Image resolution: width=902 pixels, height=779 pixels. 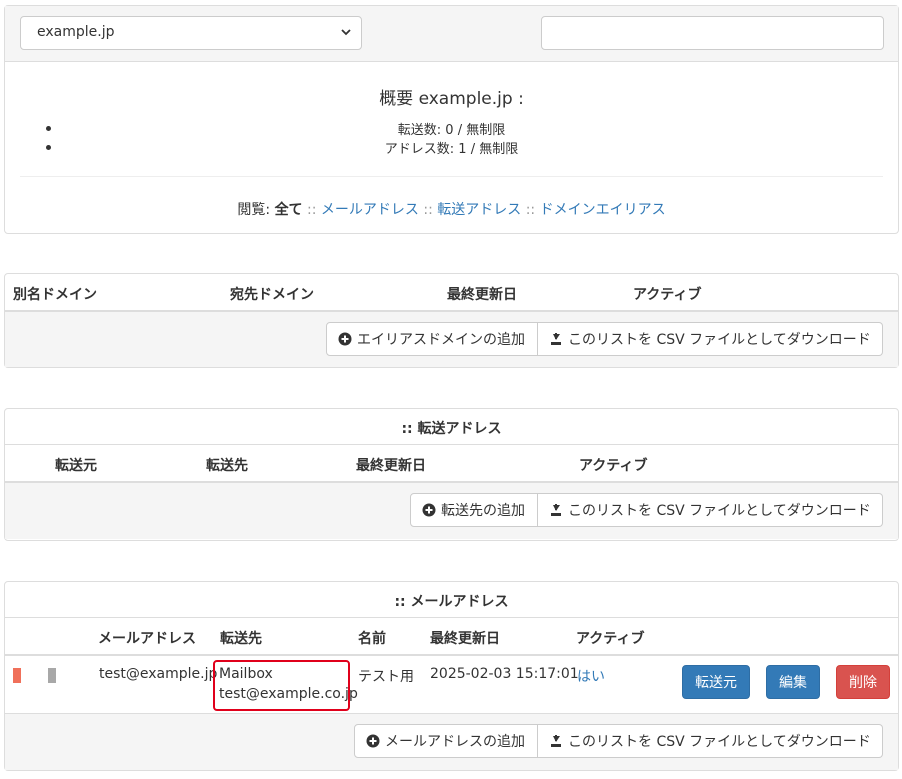 What do you see at coordinates (346, 32) in the screenshot?
I see `chevron-down-icon` at bounding box center [346, 32].